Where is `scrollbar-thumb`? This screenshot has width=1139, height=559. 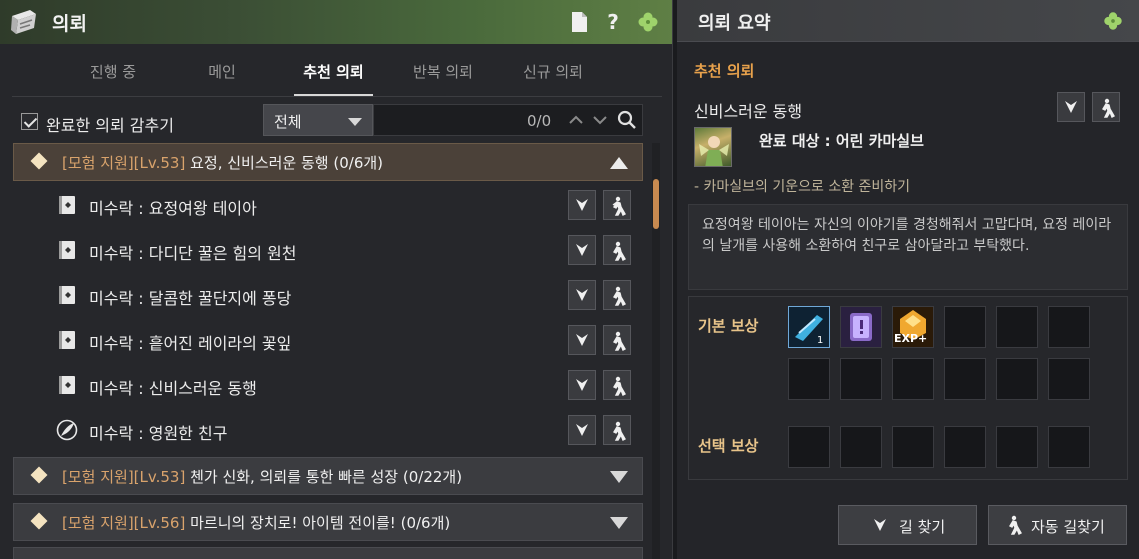
scrollbar-thumb is located at coordinates (656, 204).